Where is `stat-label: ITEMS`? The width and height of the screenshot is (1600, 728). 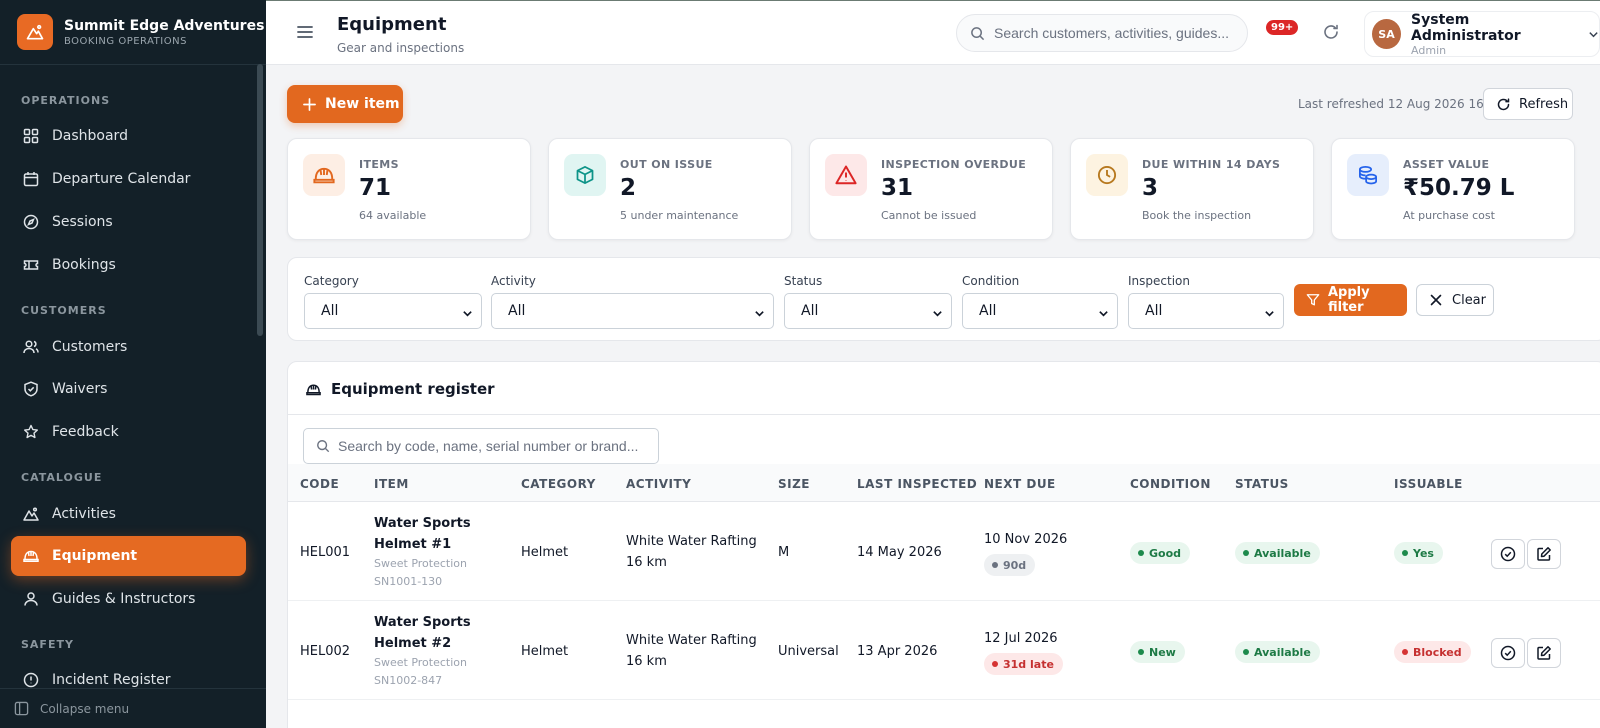
stat-label: ITEMS is located at coordinates (379, 164).